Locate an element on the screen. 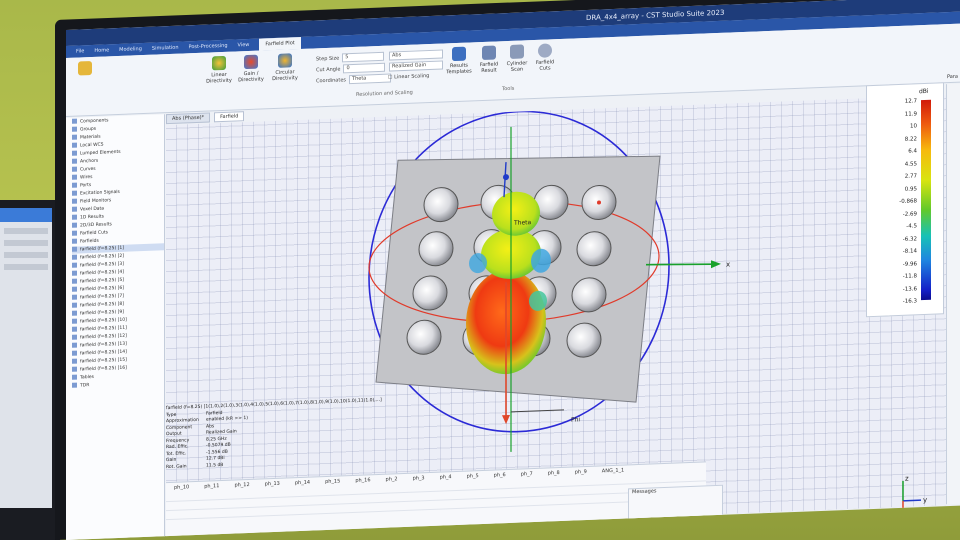 The height and width of the screenshot is (540, 960). colorbar-tick-label: 6.4 is located at coordinates (912, 151).